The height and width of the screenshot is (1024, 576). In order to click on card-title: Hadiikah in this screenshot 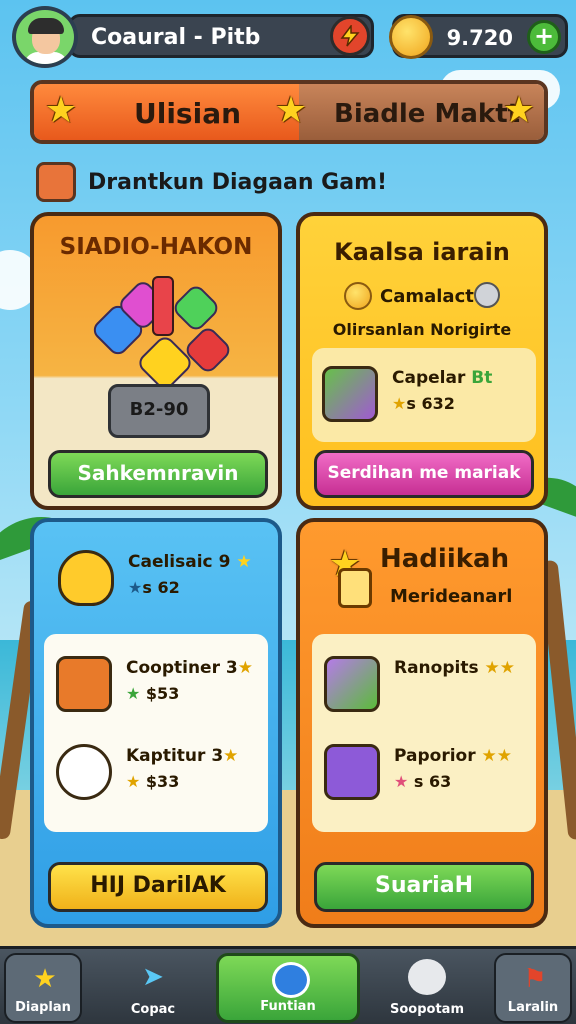, I will do `click(445, 559)`.